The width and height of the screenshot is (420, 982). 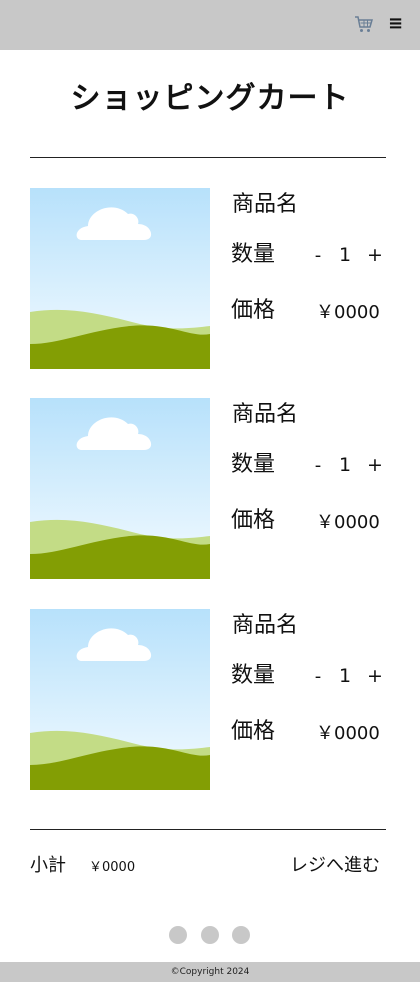 What do you see at coordinates (335, 866) in the screenshot?
I see `checkout-button: レジへ進む` at bounding box center [335, 866].